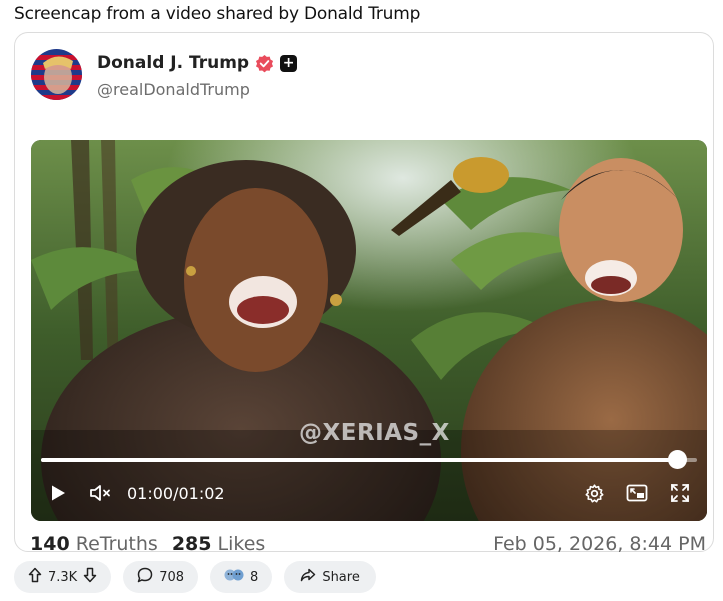 This screenshot has height=601, width=723. What do you see at coordinates (172, 577) in the screenshot?
I see `reply-count: 708` at bounding box center [172, 577].